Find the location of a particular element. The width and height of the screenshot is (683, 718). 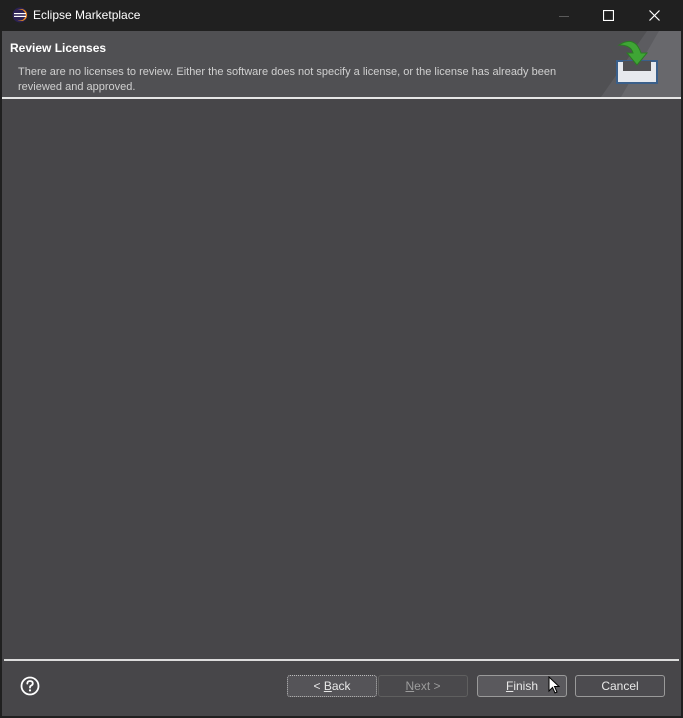

install-download-icon is located at coordinates (641, 64).